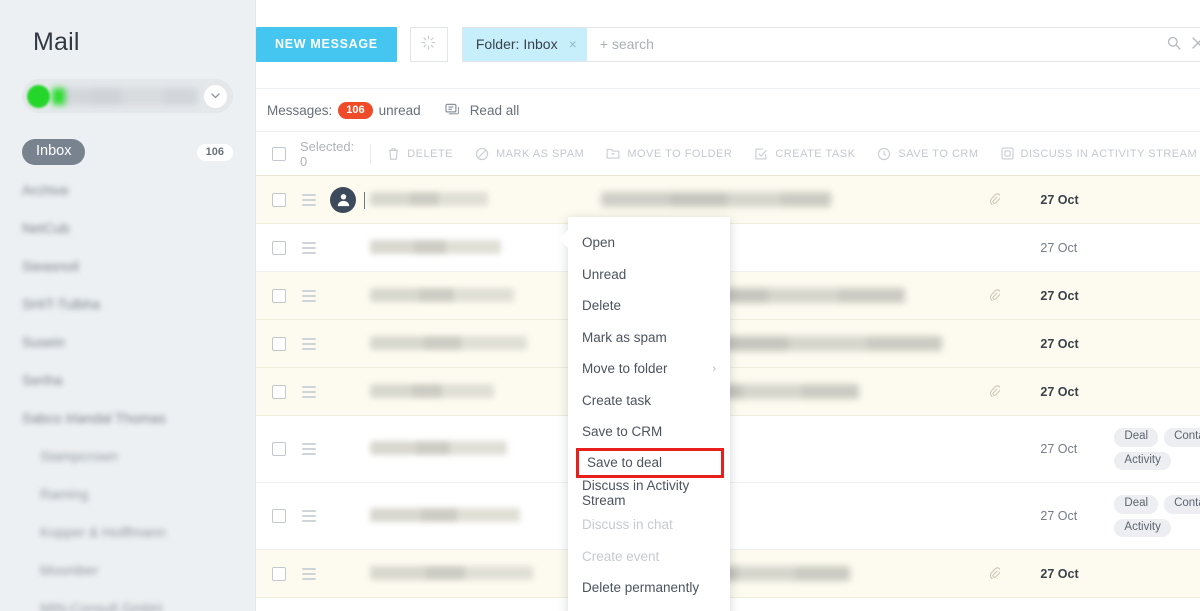  I want to click on unread-count-badge: 106, so click(355, 110).